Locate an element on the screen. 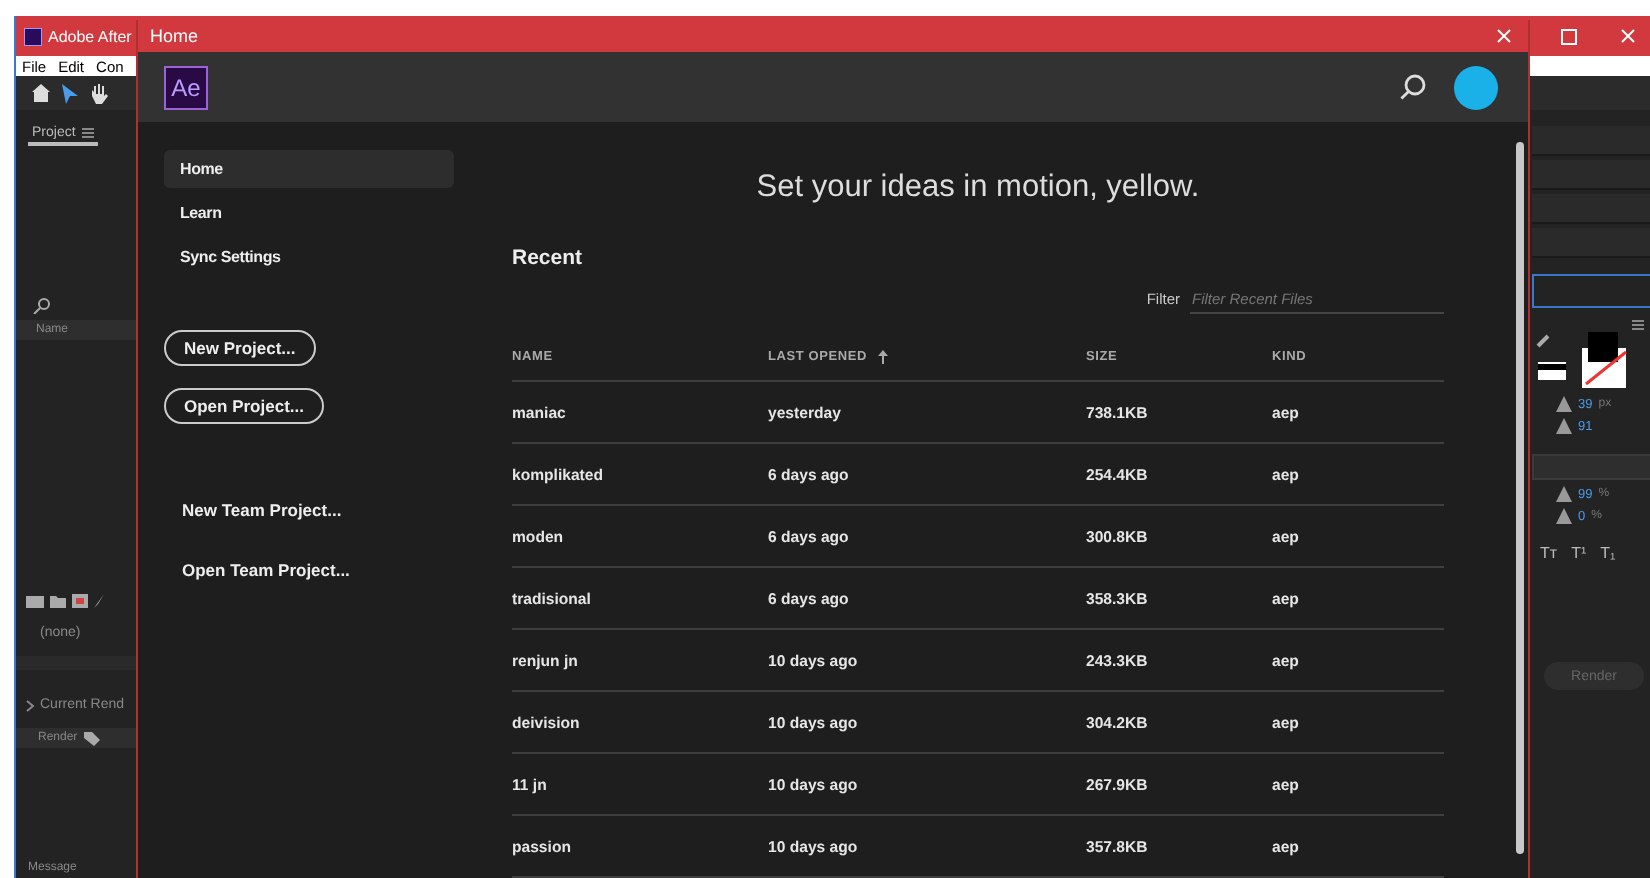 This screenshot has width=1650, height=878. text-style-button: T₁ is located at coordinates (1608, 553).